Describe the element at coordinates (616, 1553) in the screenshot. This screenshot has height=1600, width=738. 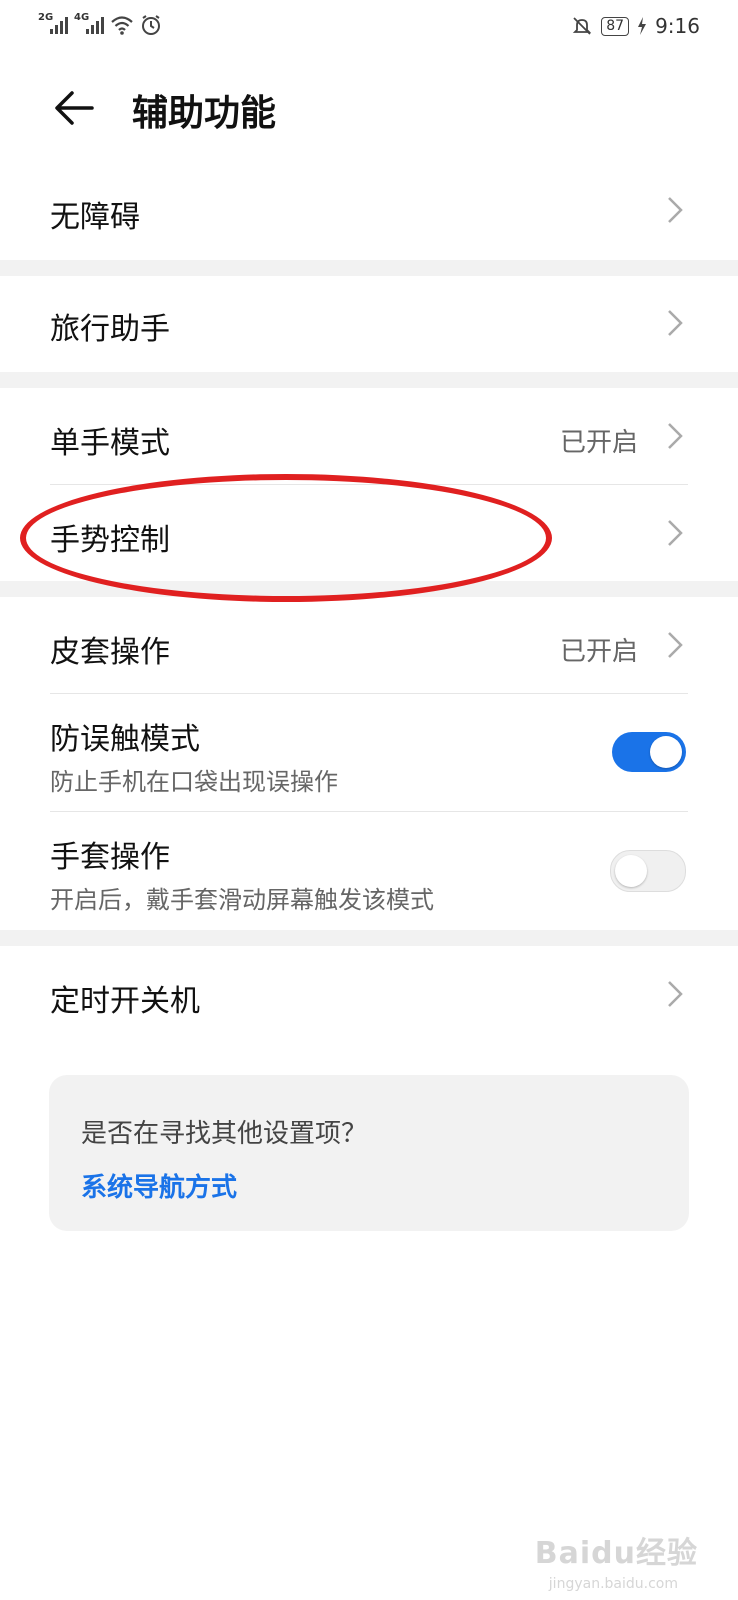
I see `watermark-logo: Baidu经验` at that location.